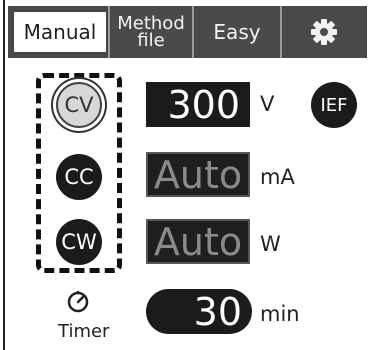 The height and width of the screenshot is (350, 371). What do you see at coordinates (84, 331) in the screenshot?
I see `timer-label: Timer` at bounding box center [84, 331].